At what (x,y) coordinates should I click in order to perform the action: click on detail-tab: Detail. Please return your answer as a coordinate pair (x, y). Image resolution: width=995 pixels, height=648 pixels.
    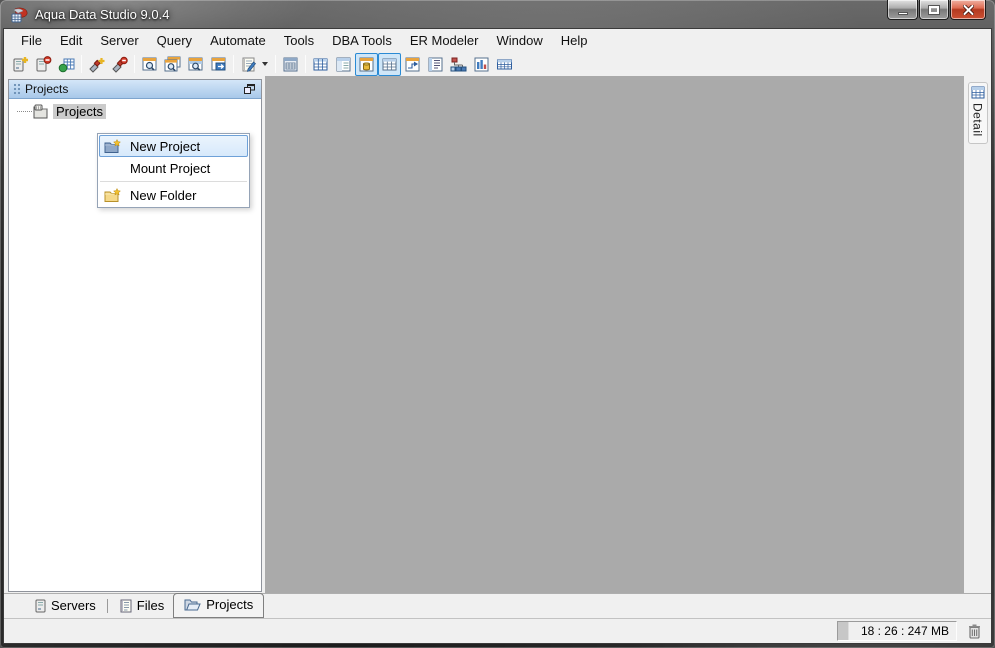
    Looking at the image, I should click on (977, 113).